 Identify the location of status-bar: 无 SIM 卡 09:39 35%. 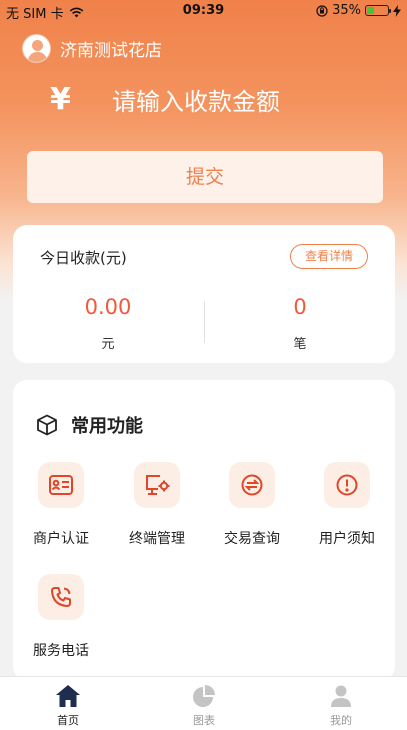
(203, 11).